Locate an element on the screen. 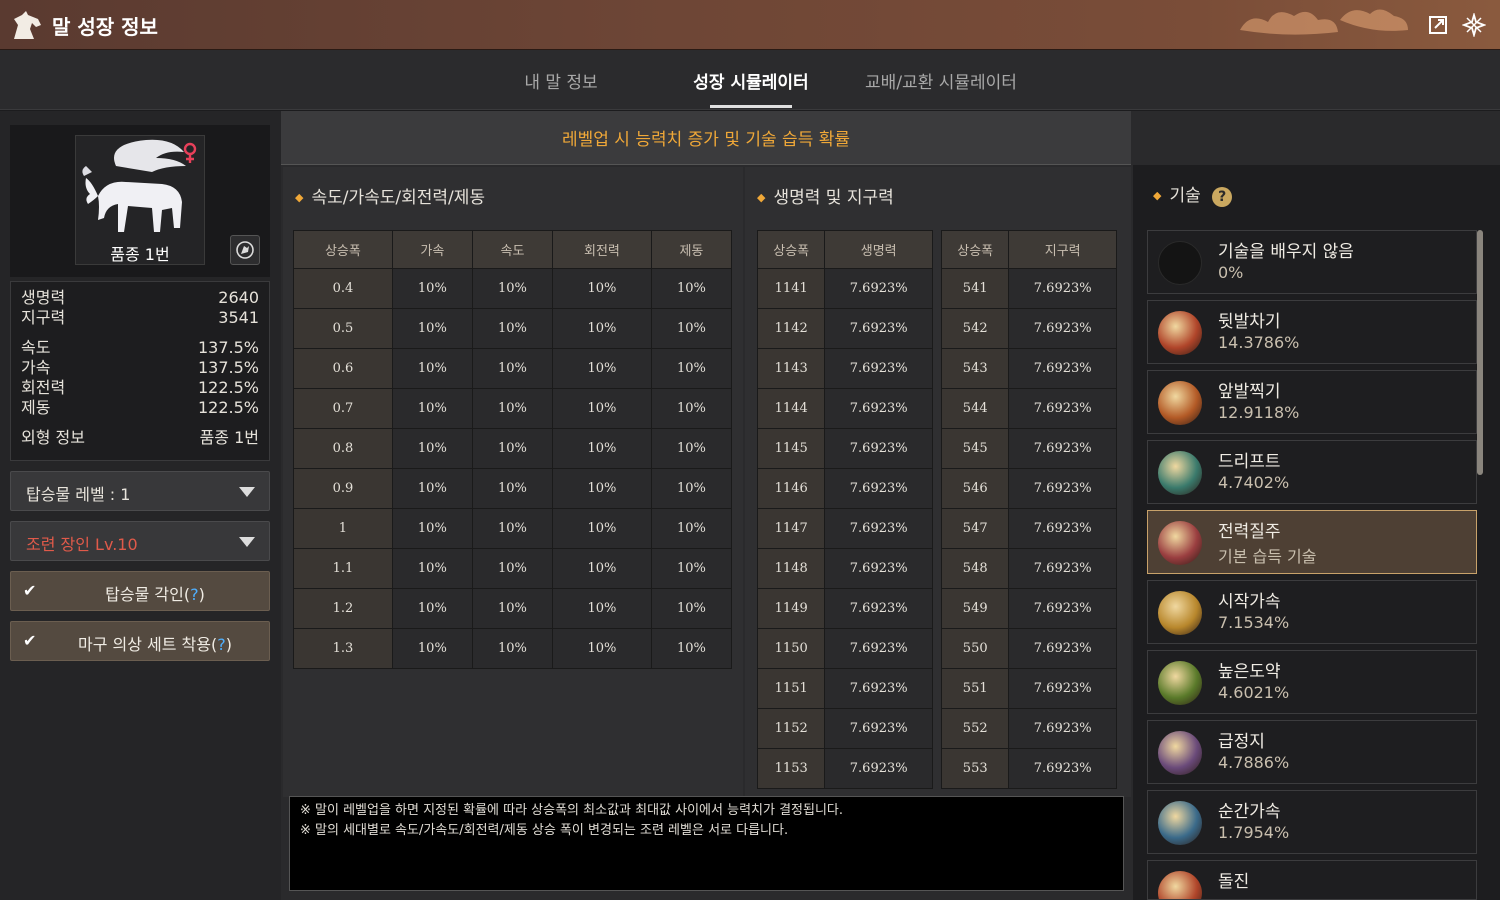  increment-cell: 1143 is located at coordinates (791, 368).